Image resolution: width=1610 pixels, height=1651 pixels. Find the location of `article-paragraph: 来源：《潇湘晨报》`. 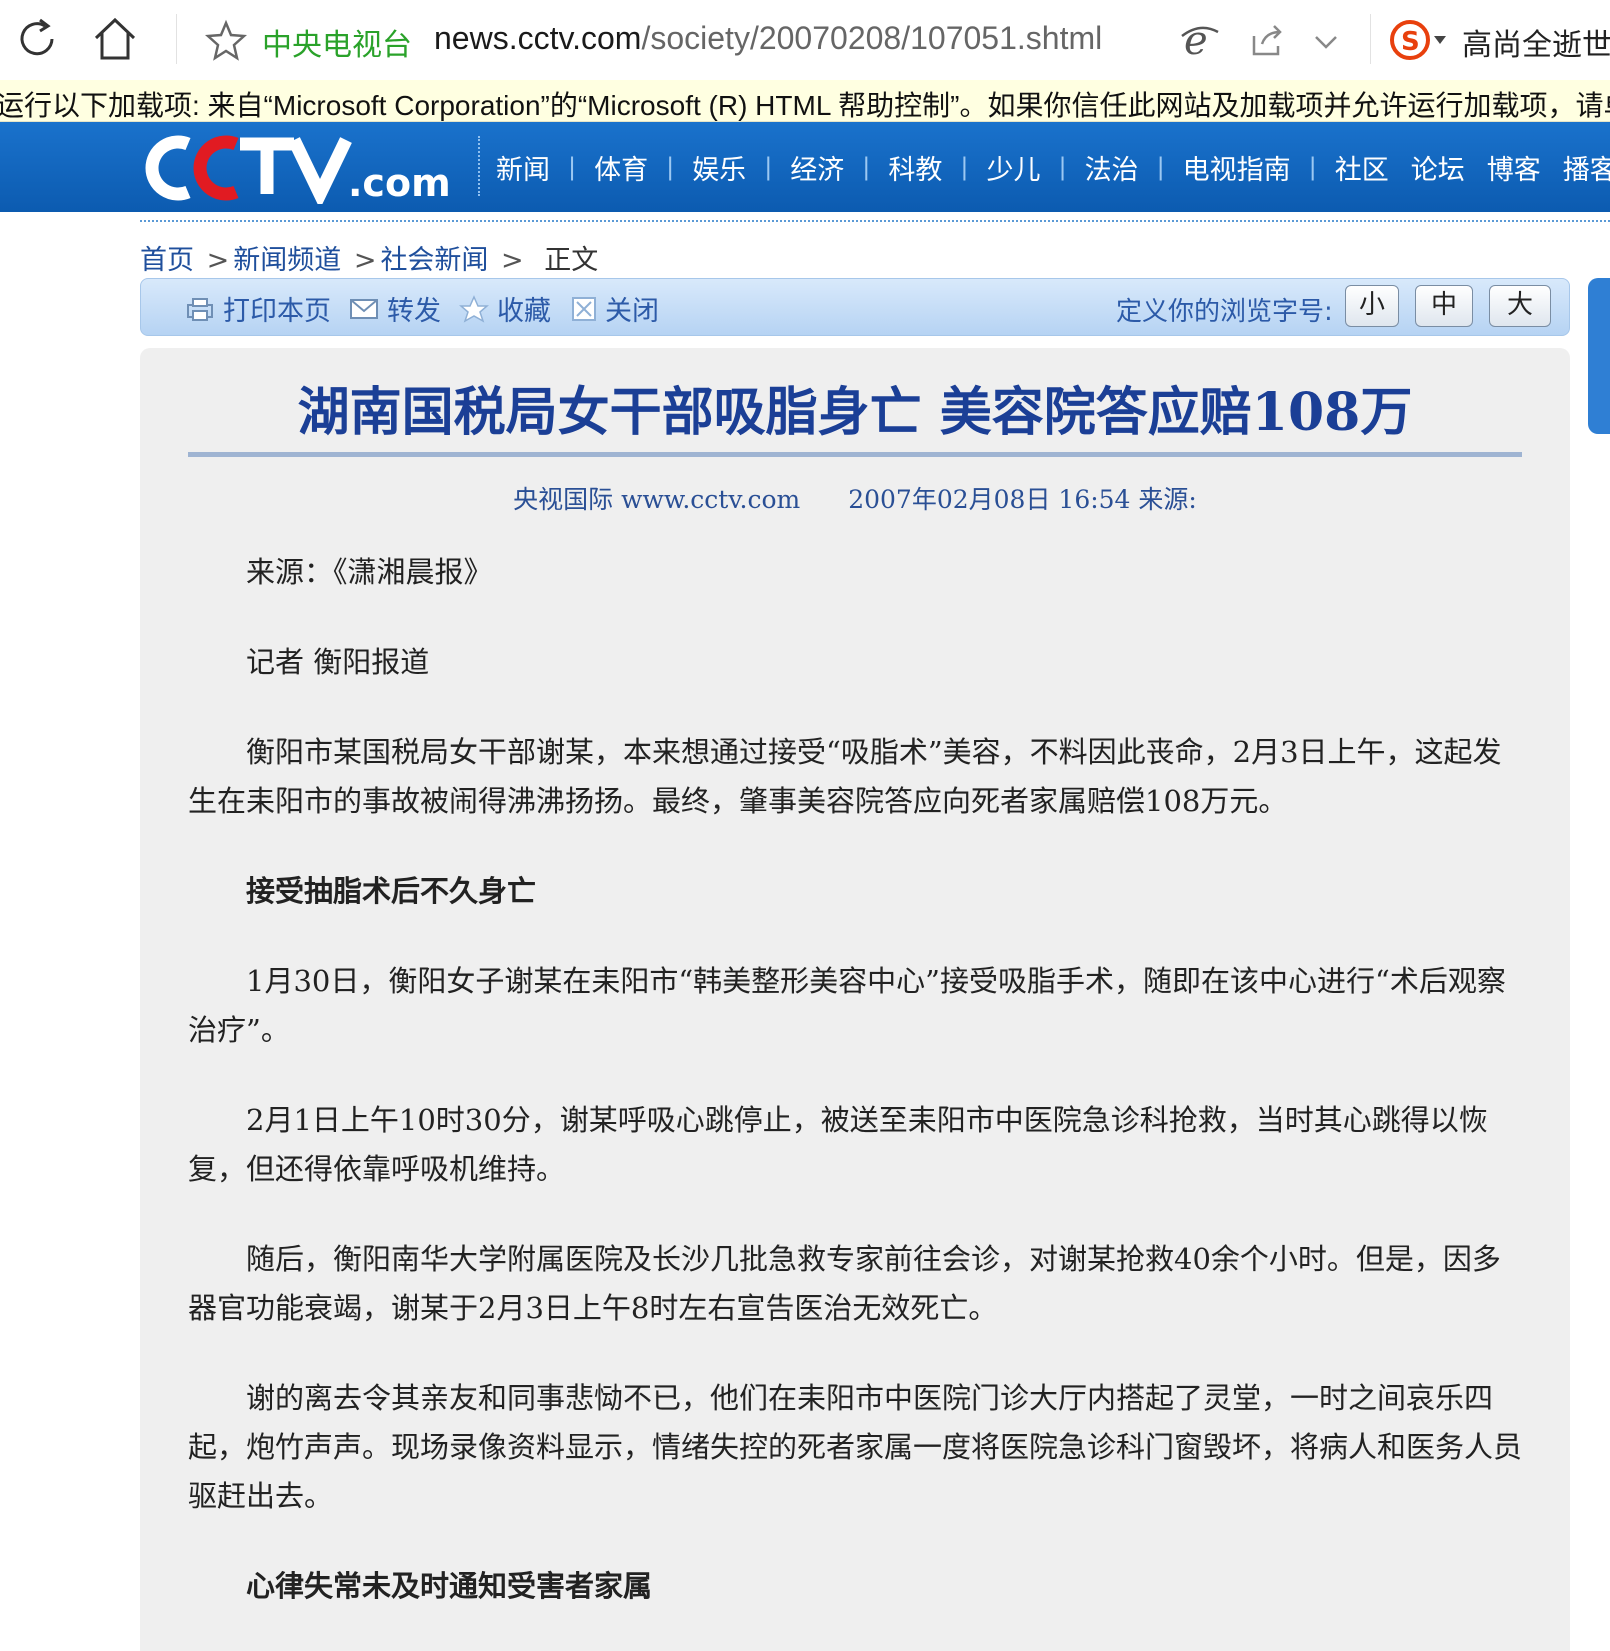

article-paragraph: 来源：《潇湘晨报》 is located at coordinates (369, 572).